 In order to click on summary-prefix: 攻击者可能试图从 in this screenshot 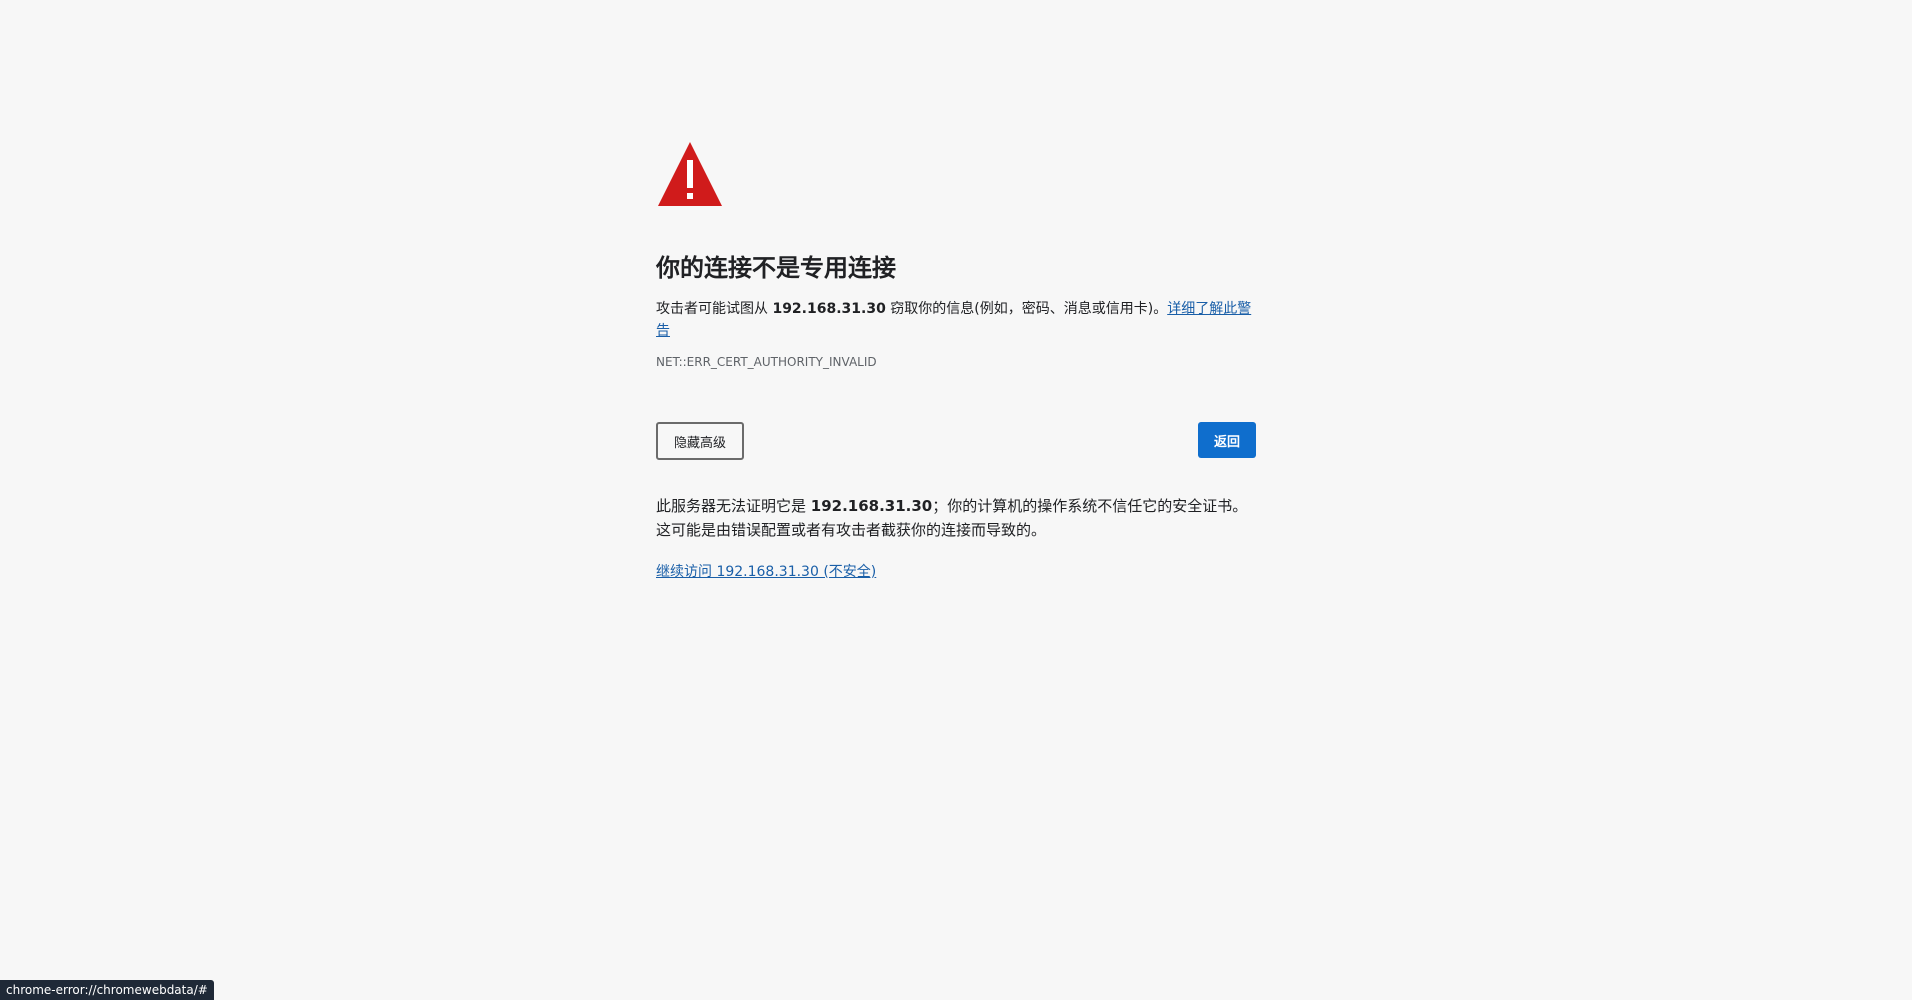, I will do `click(714, 309)`.